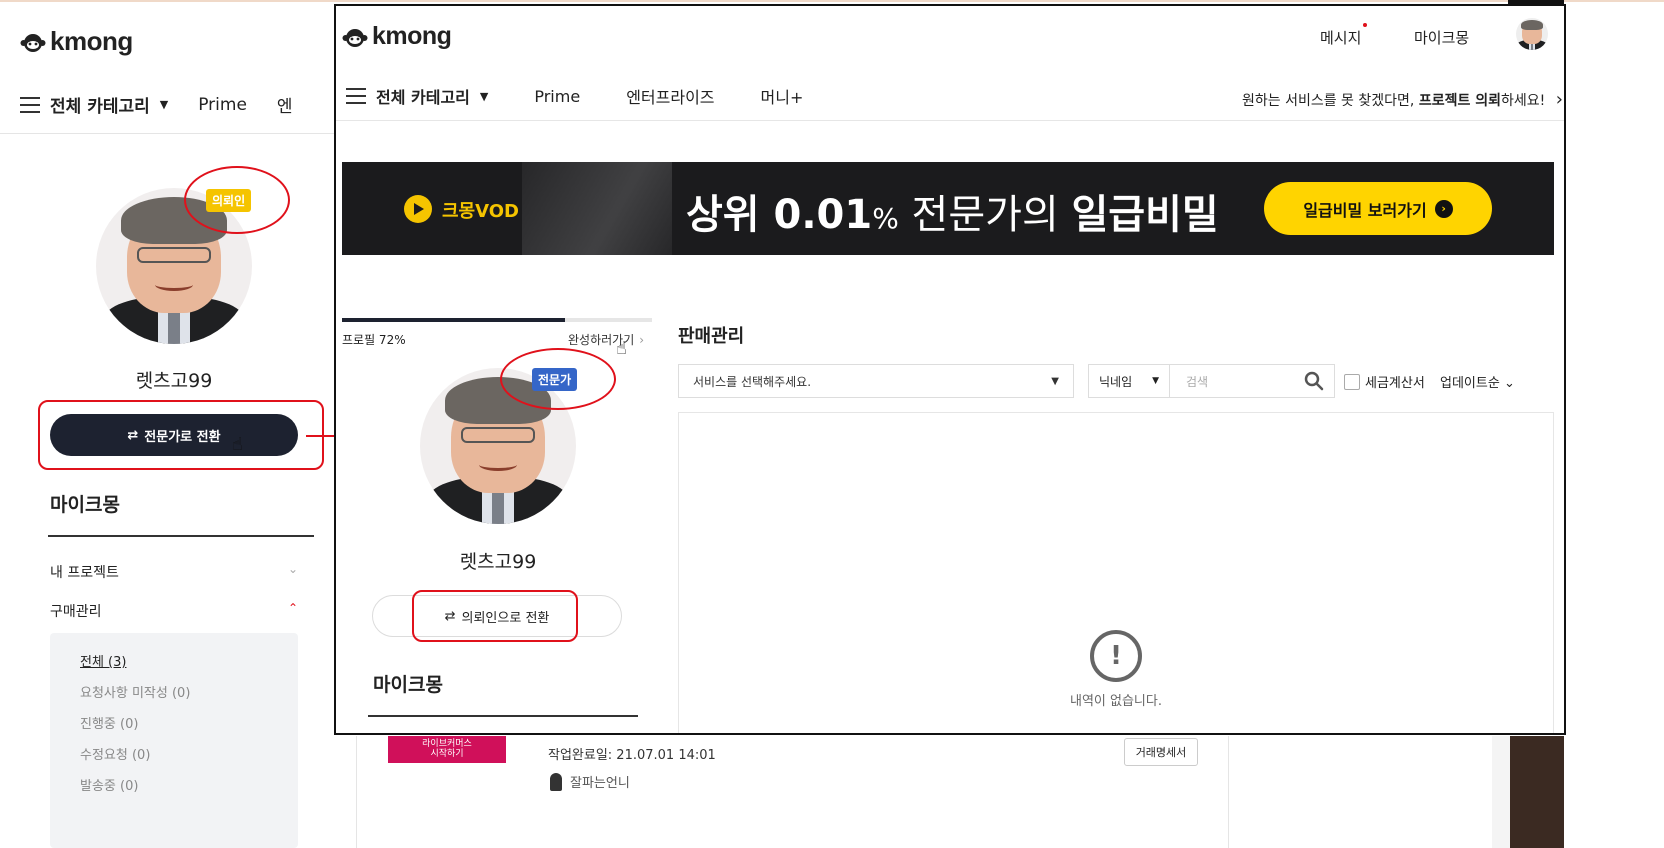  Describe the element at coordinates (85, 505) in the screenshot. I see `my-kmong-title: 마이크몽` at that location.